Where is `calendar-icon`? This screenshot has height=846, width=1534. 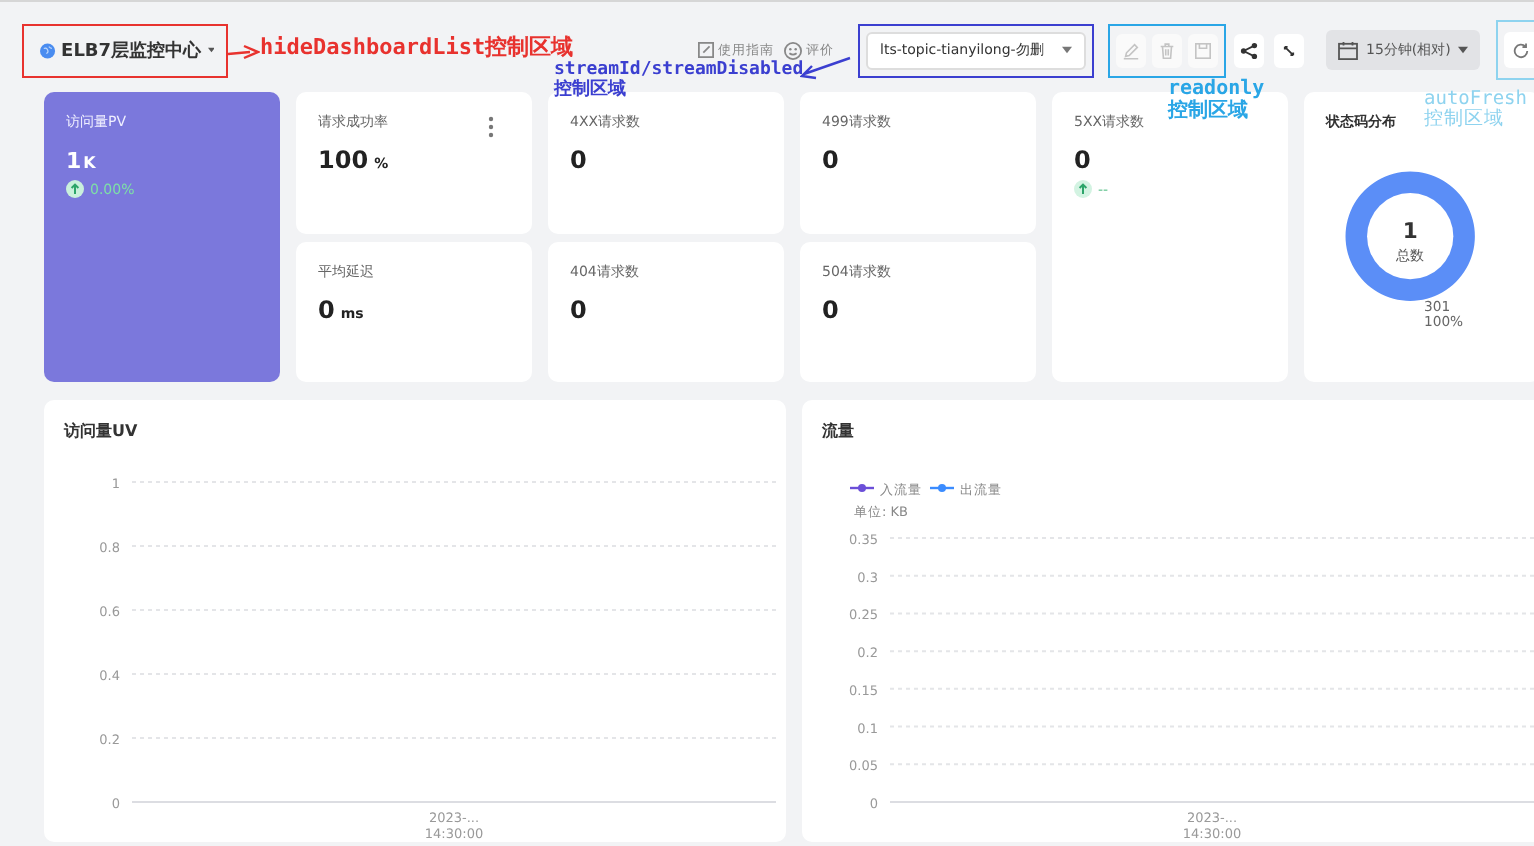
calendar-icon is located at coordinates (1348, 50).